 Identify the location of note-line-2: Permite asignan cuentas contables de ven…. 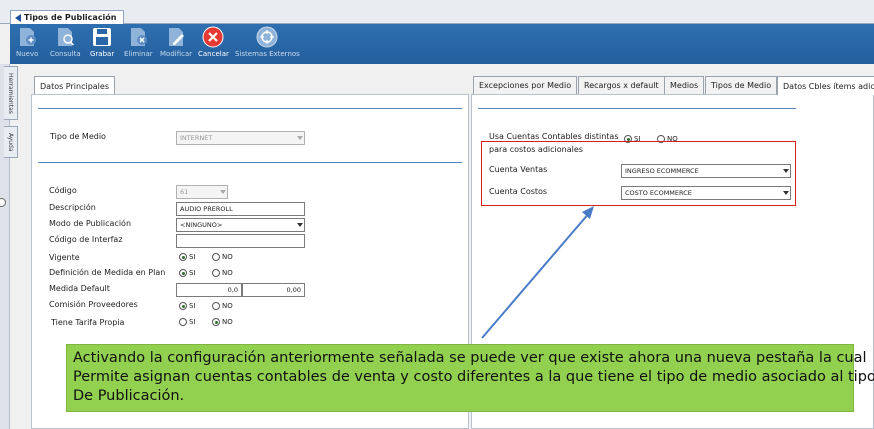
(473, 377).